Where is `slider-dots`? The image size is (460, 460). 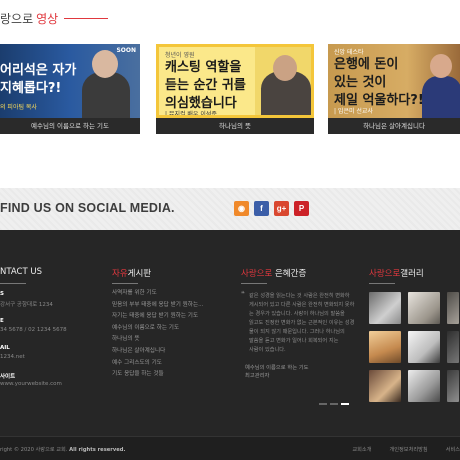 slider-dots is located at coordinates (334, 404).